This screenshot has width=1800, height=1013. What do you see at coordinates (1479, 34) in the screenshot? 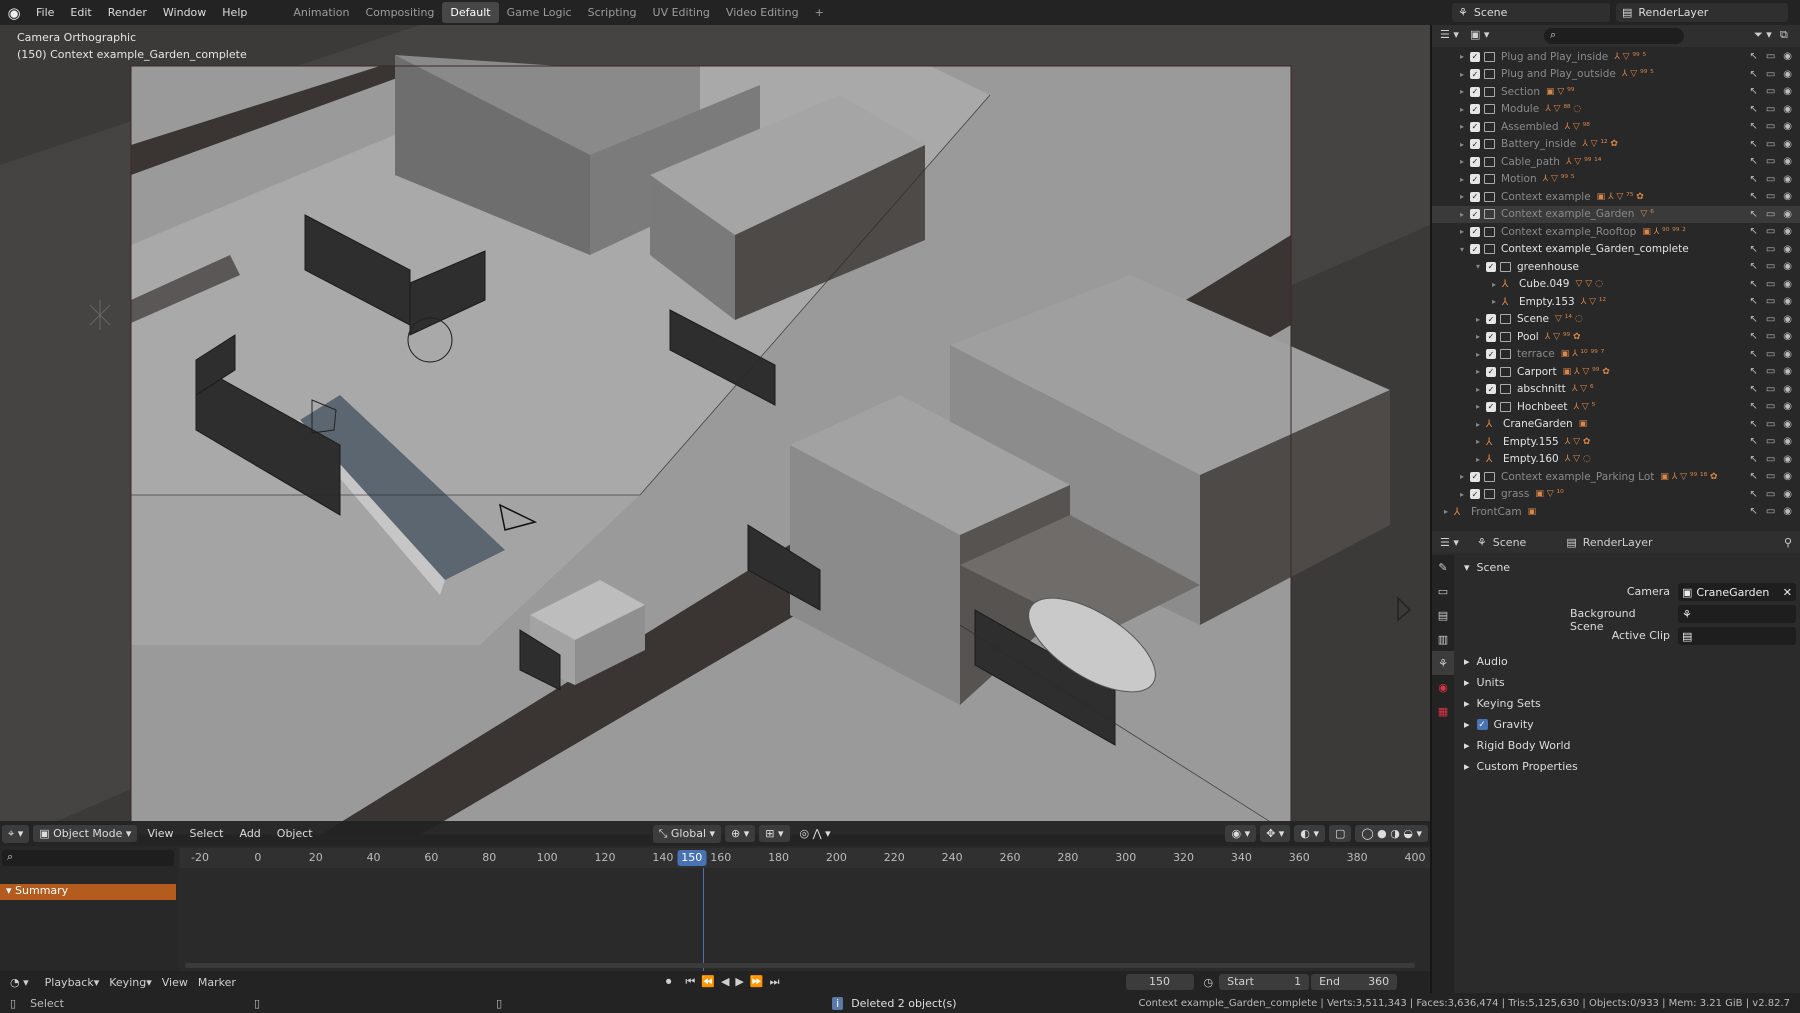
I see `display-mode-icon: ▣ ▾` at bounding box center [1479, 34].